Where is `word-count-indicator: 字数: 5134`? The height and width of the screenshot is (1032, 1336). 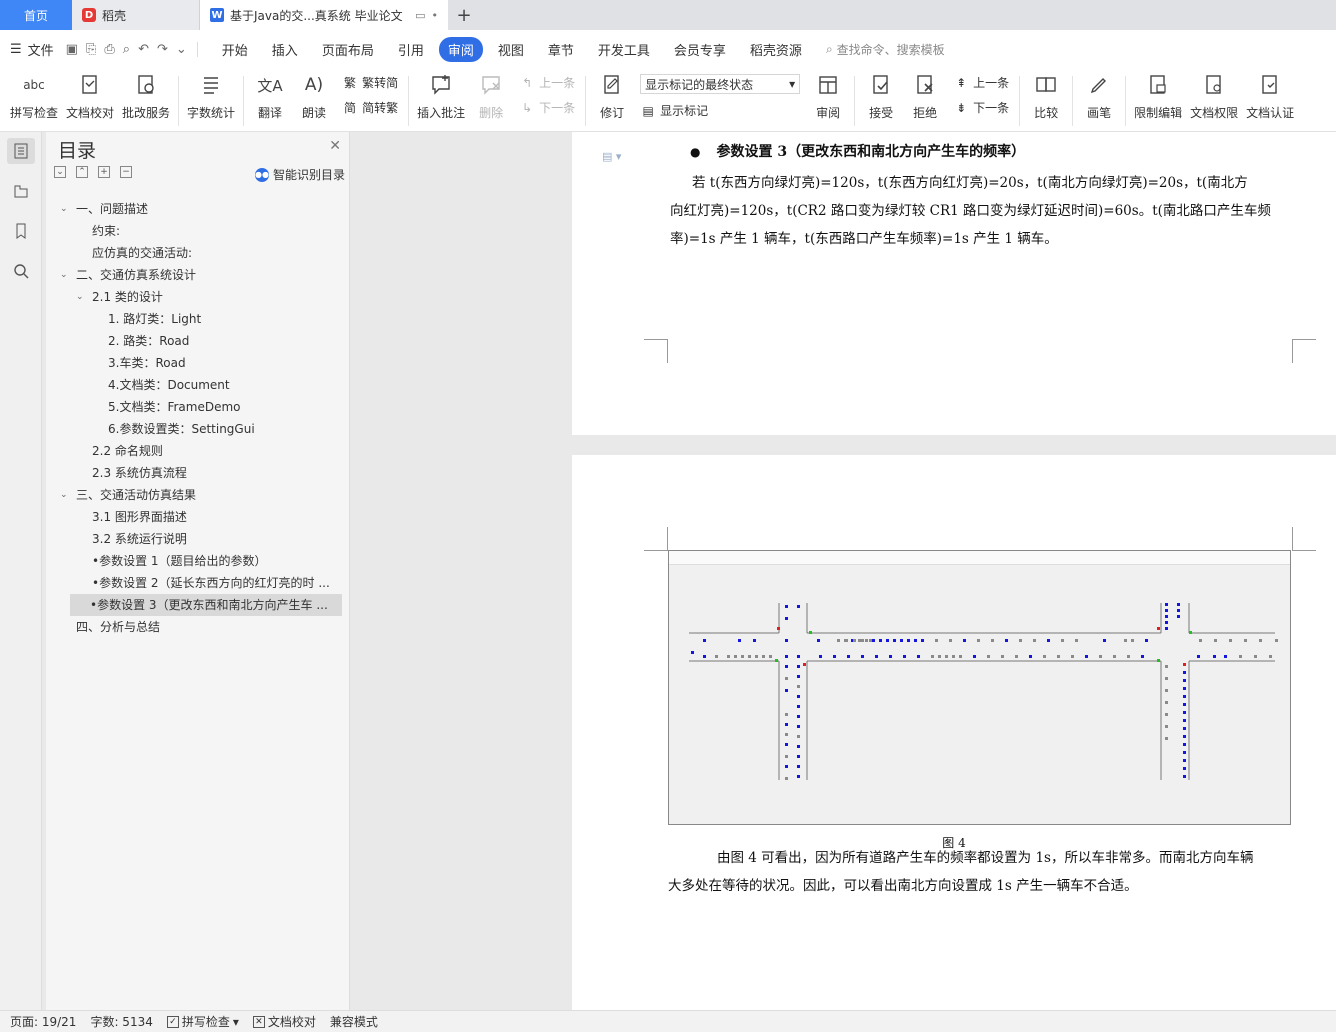 word-count-indicator: 字数: 5134 is located at coordinates (121, 1021).